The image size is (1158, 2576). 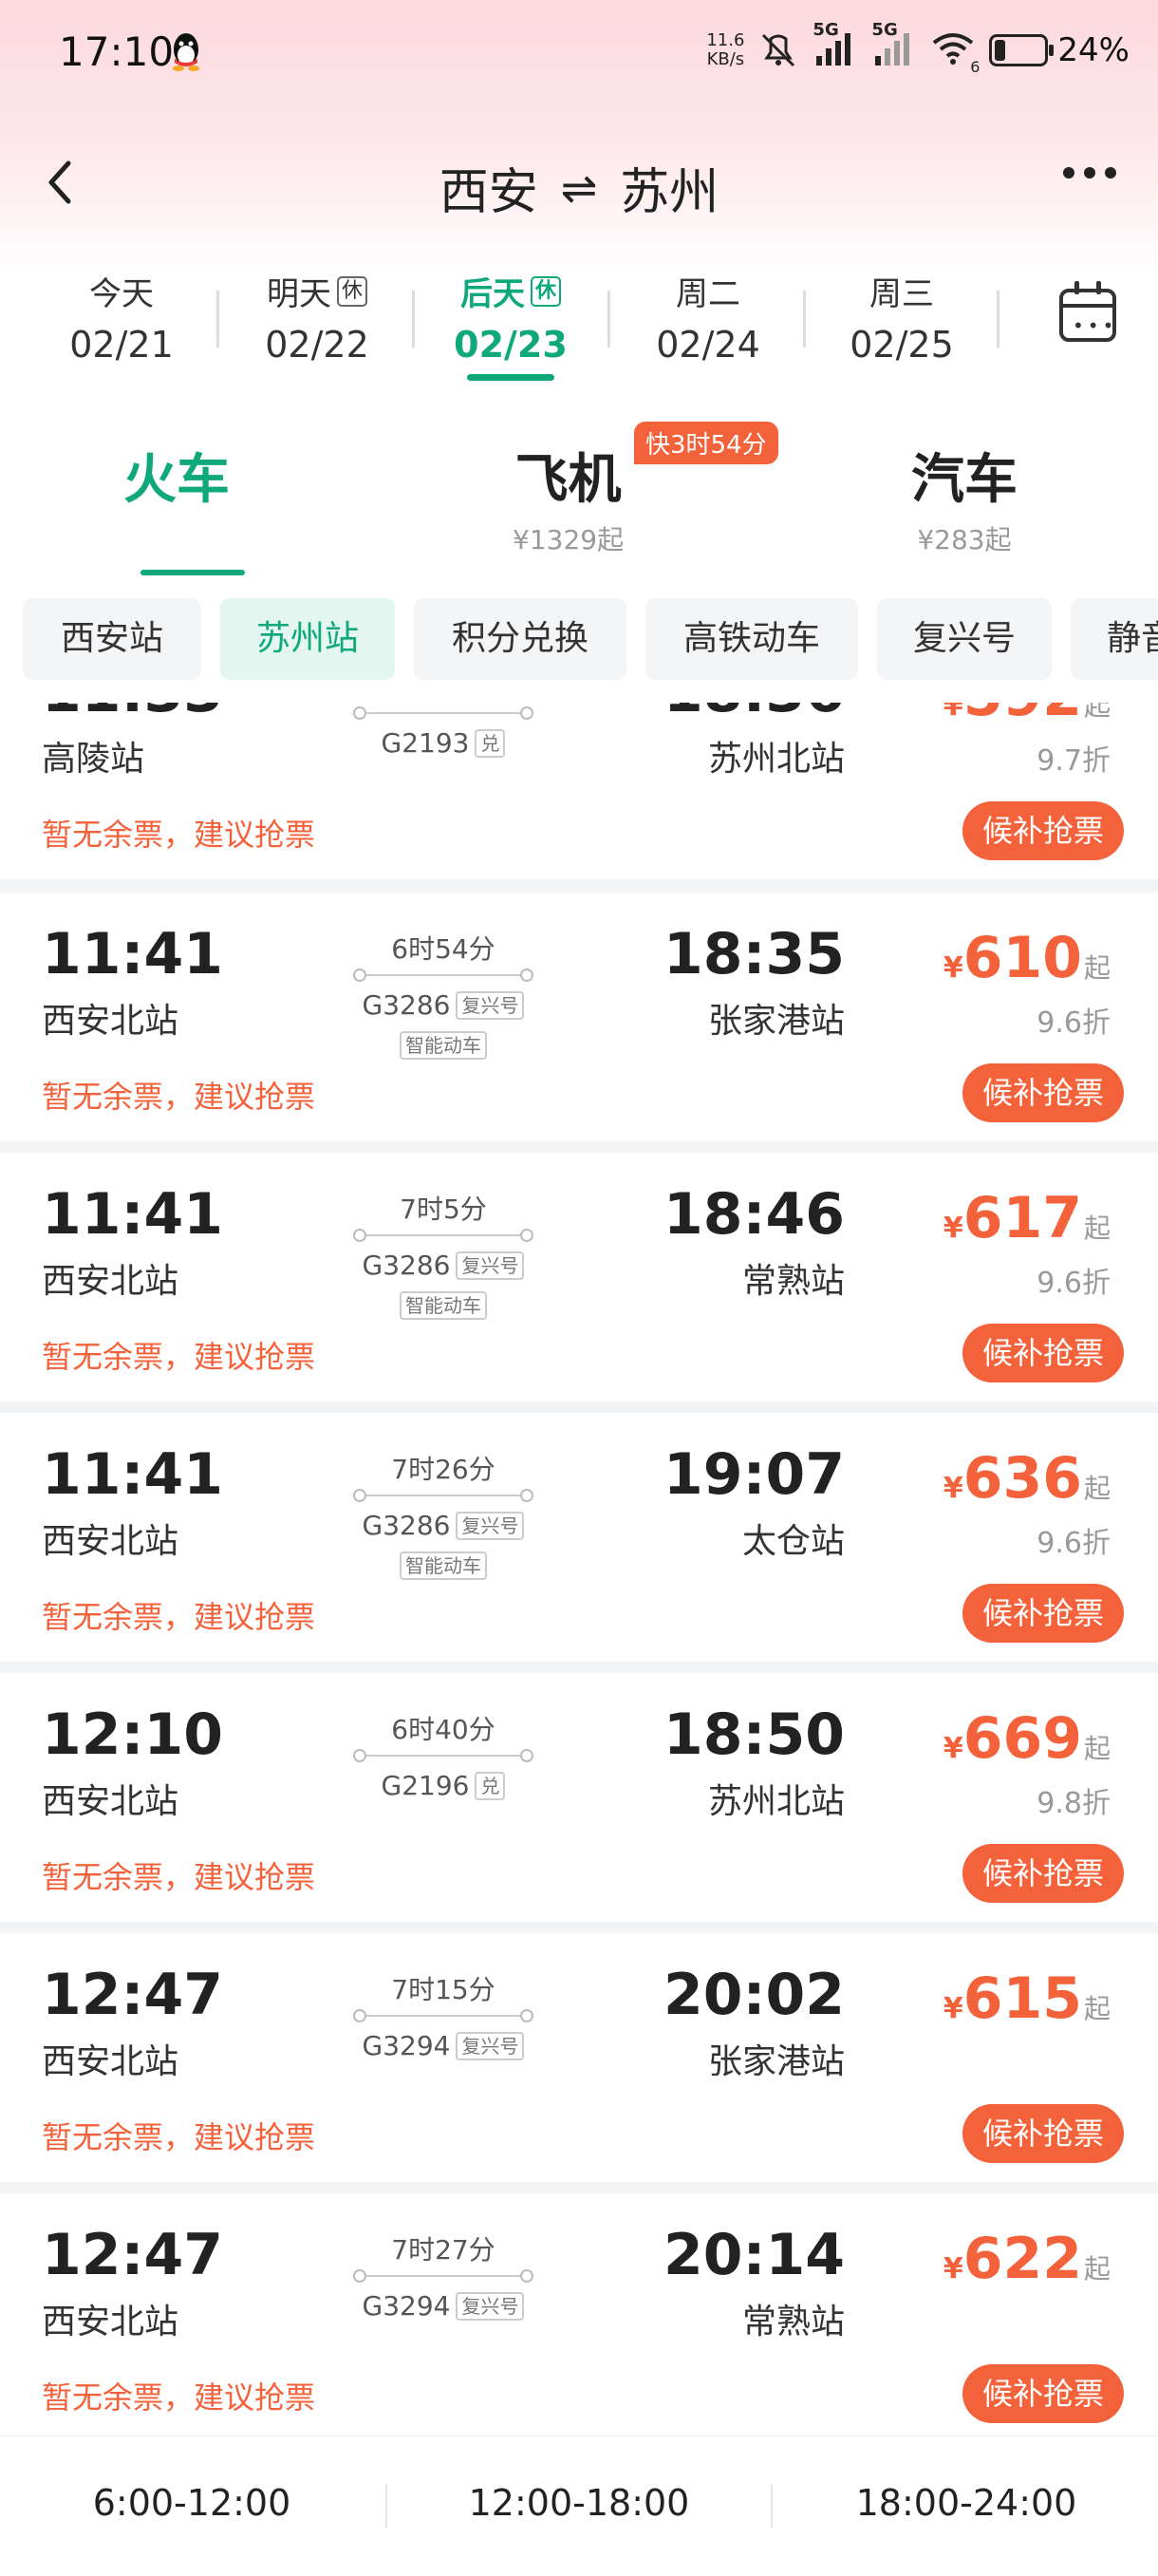 I want to click on signal2-label: 5G, so click(x=884, y=29).